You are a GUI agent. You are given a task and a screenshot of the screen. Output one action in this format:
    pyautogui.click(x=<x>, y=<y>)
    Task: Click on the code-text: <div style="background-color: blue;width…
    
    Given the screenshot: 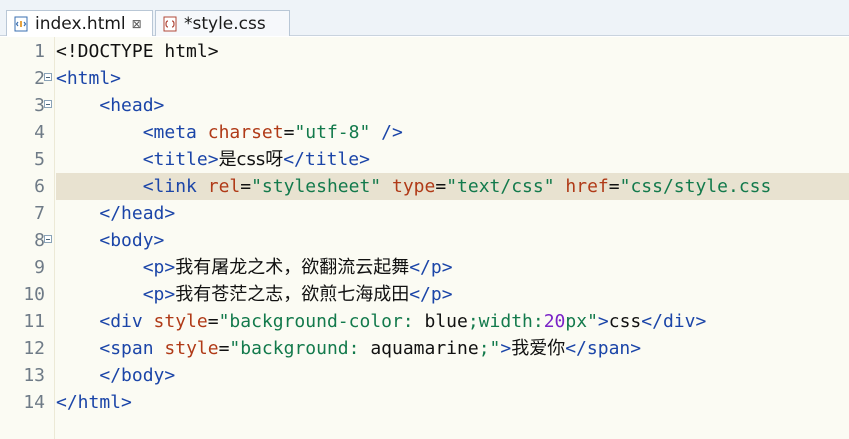 What is the action you would take?
    pyautogui.click(x=381, y=321)
    